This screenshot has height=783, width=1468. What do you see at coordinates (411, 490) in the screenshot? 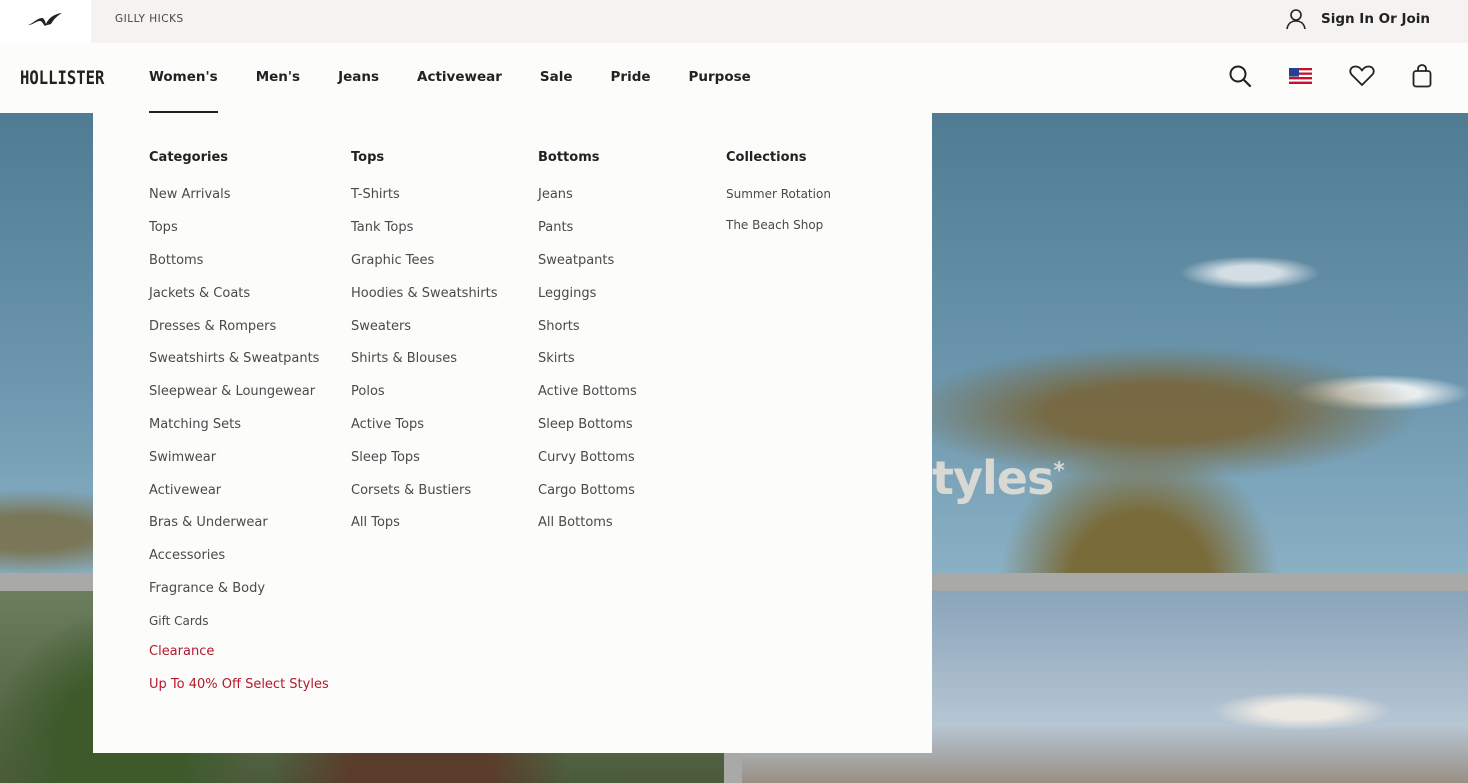
I see `menu-link-corsets-bustiers: Corsets & Bustiers` at bounding box center [411, 490].